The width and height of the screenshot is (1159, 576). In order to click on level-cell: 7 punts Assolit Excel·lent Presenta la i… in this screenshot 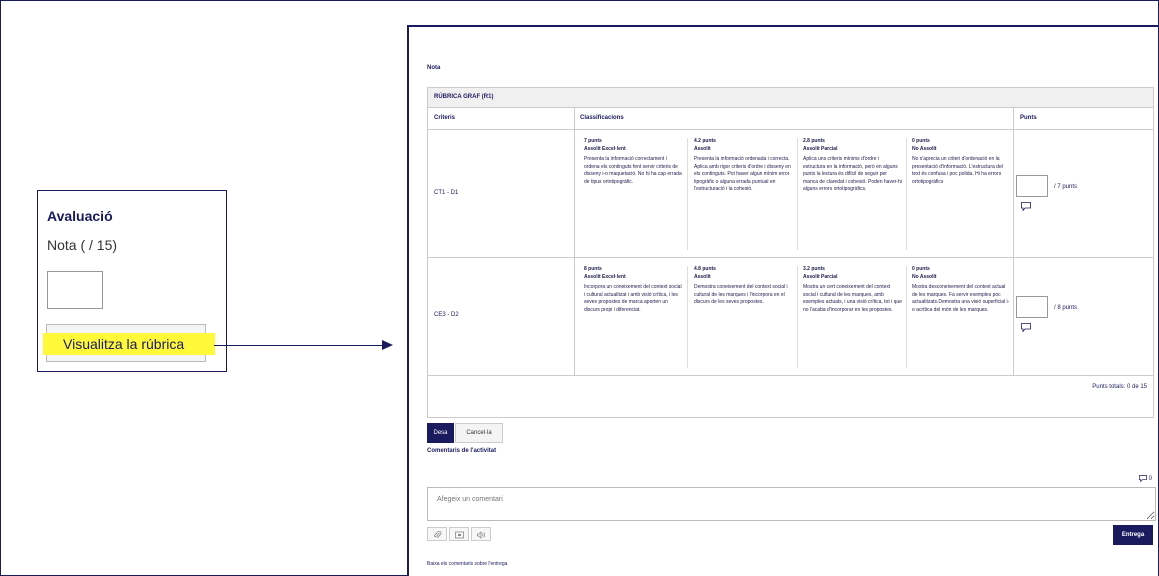, I will do `click(636, 194)`.